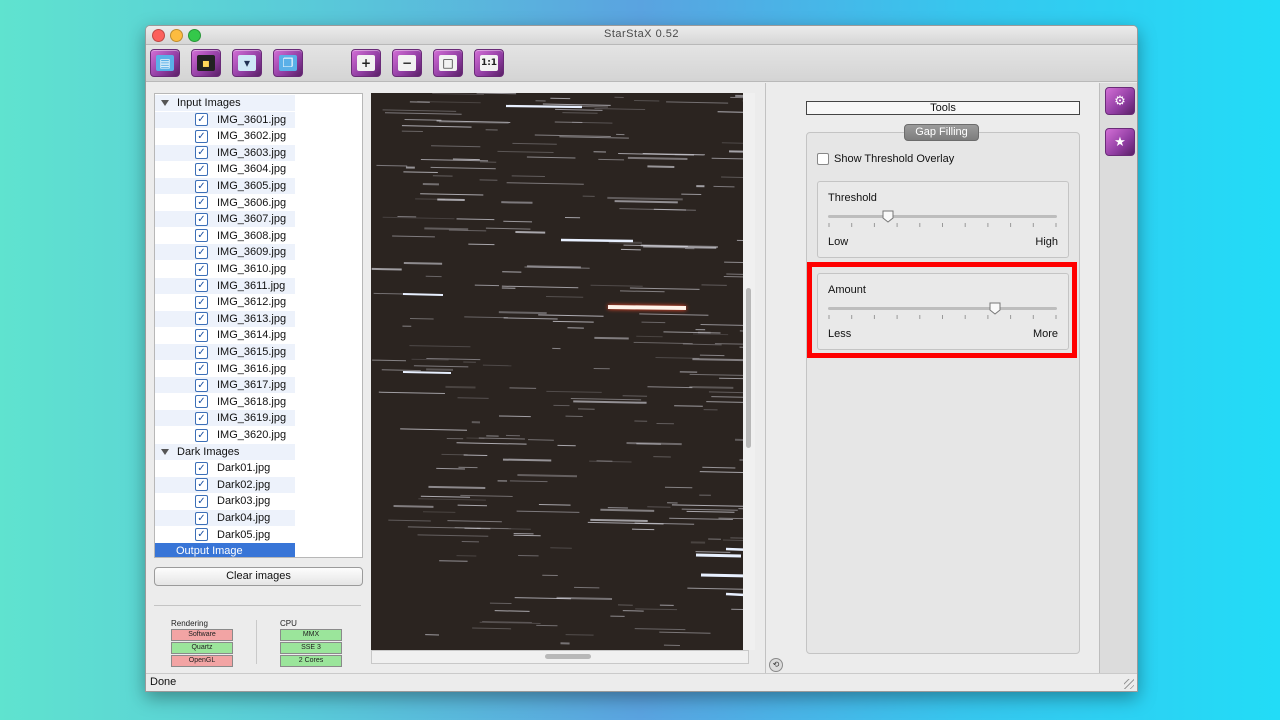 Image resolution: width=1280 pixels, height=720 pixels. I want to click on tree-item-input-image: ✓ IMG_3620.jpg, so click(225, 435).